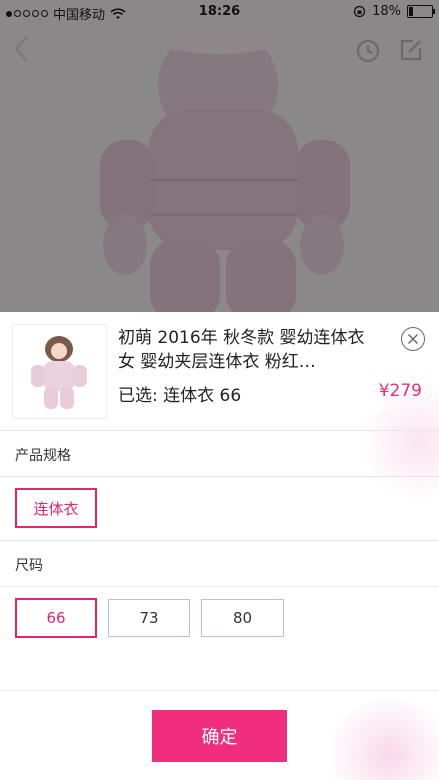 The image size is (439, 780). I want to click on selected-summary: 已选: 连体衣 66, so click(179, 393).